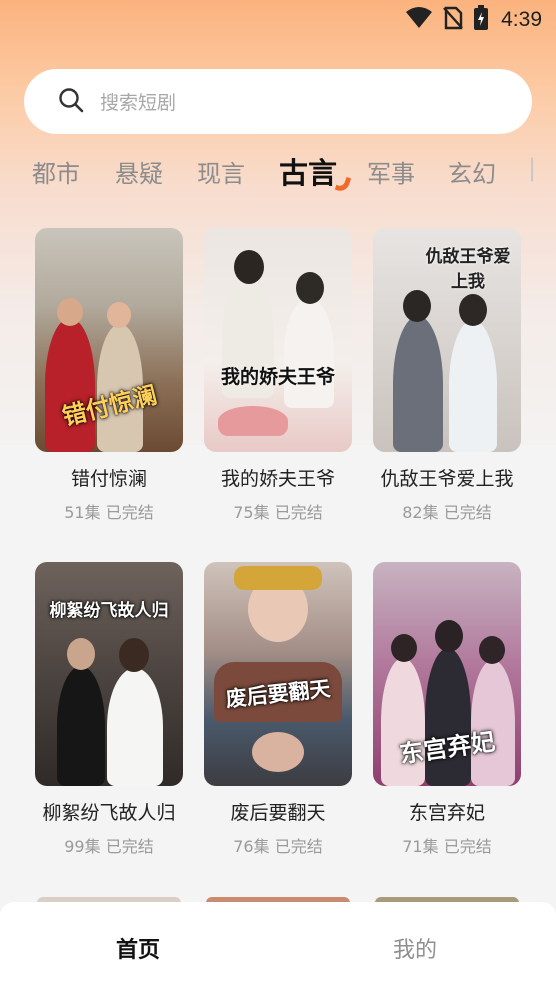 Image resolution: width=556 pixels, height=990 pixels. I want to click on drama-poster: 我的娇夫王爷, so click(278, 340).